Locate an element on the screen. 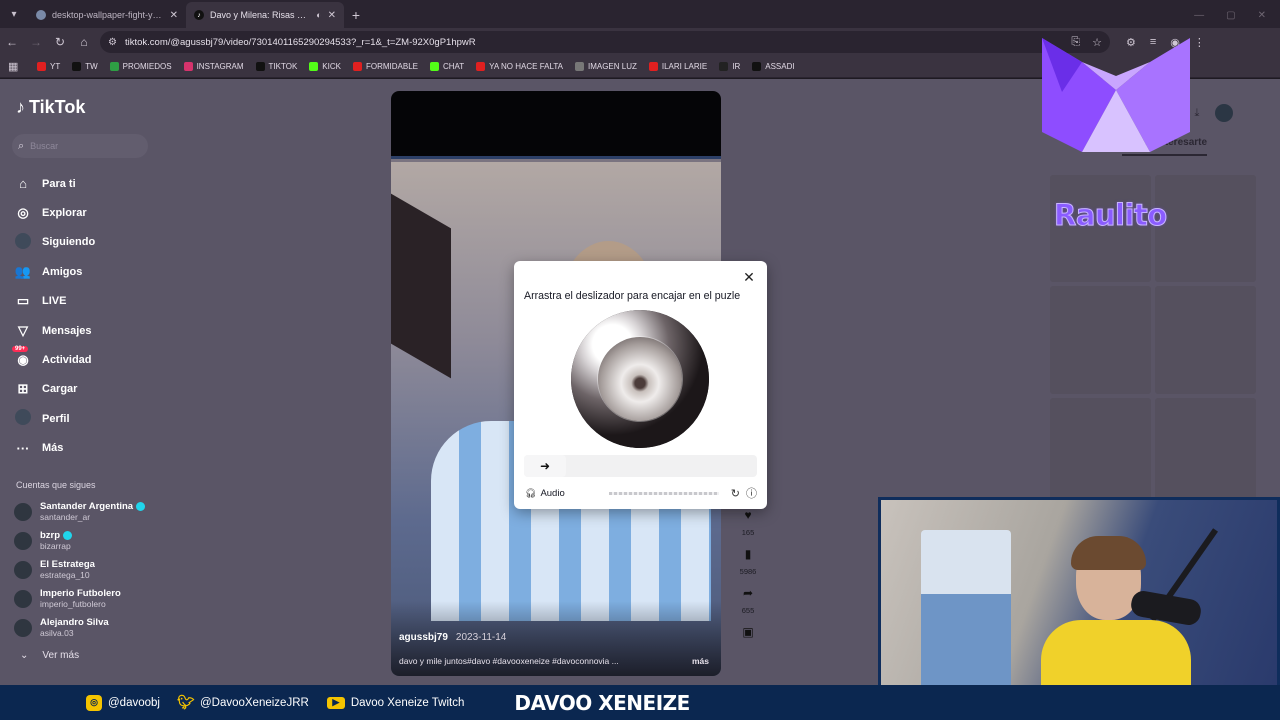 This screenshot has width=1280, height=720. home-icon: ⌂ is located at coordinates (84, 42).